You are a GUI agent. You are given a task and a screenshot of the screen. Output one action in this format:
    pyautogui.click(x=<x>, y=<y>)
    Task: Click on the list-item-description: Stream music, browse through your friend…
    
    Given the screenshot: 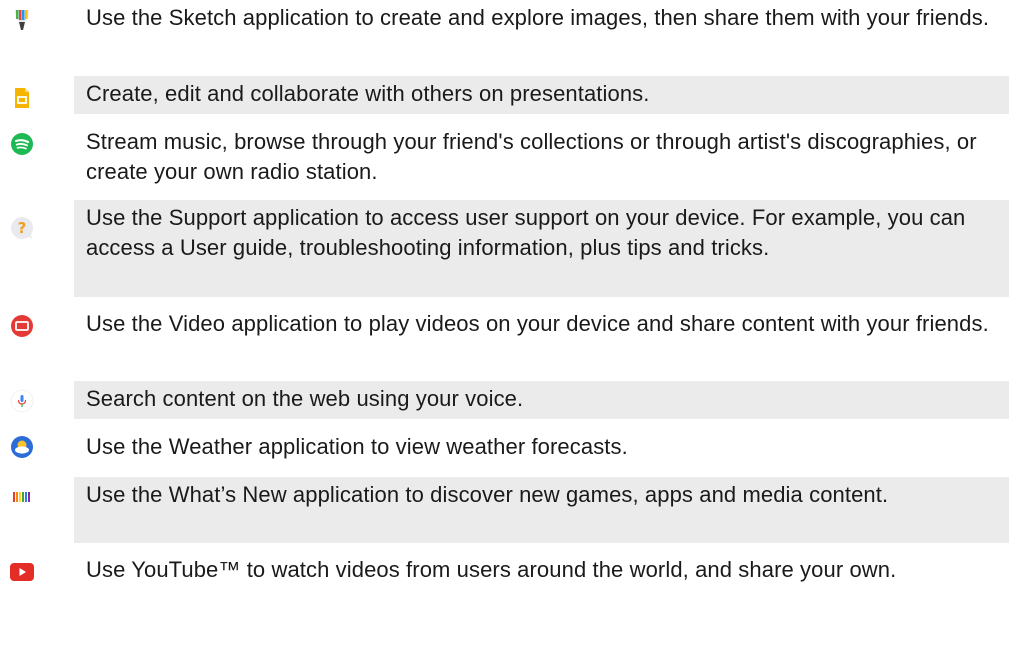 What is the action you would take?
    pyautogui.click(x=531, y=156)
    